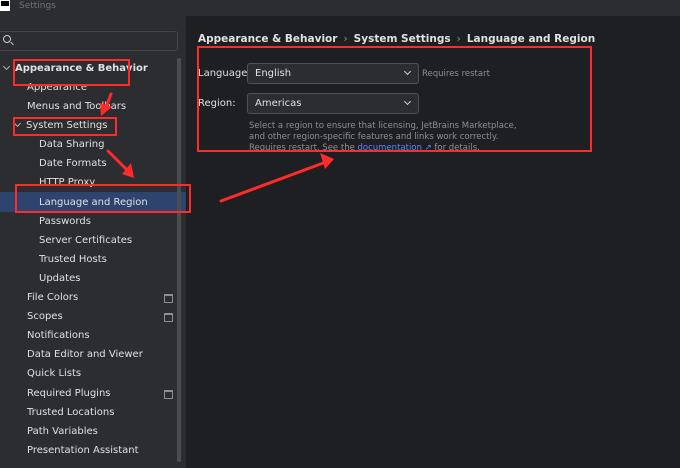 The image size is (680, 468). I want to click on annotation-arrow, so click(273, 181).